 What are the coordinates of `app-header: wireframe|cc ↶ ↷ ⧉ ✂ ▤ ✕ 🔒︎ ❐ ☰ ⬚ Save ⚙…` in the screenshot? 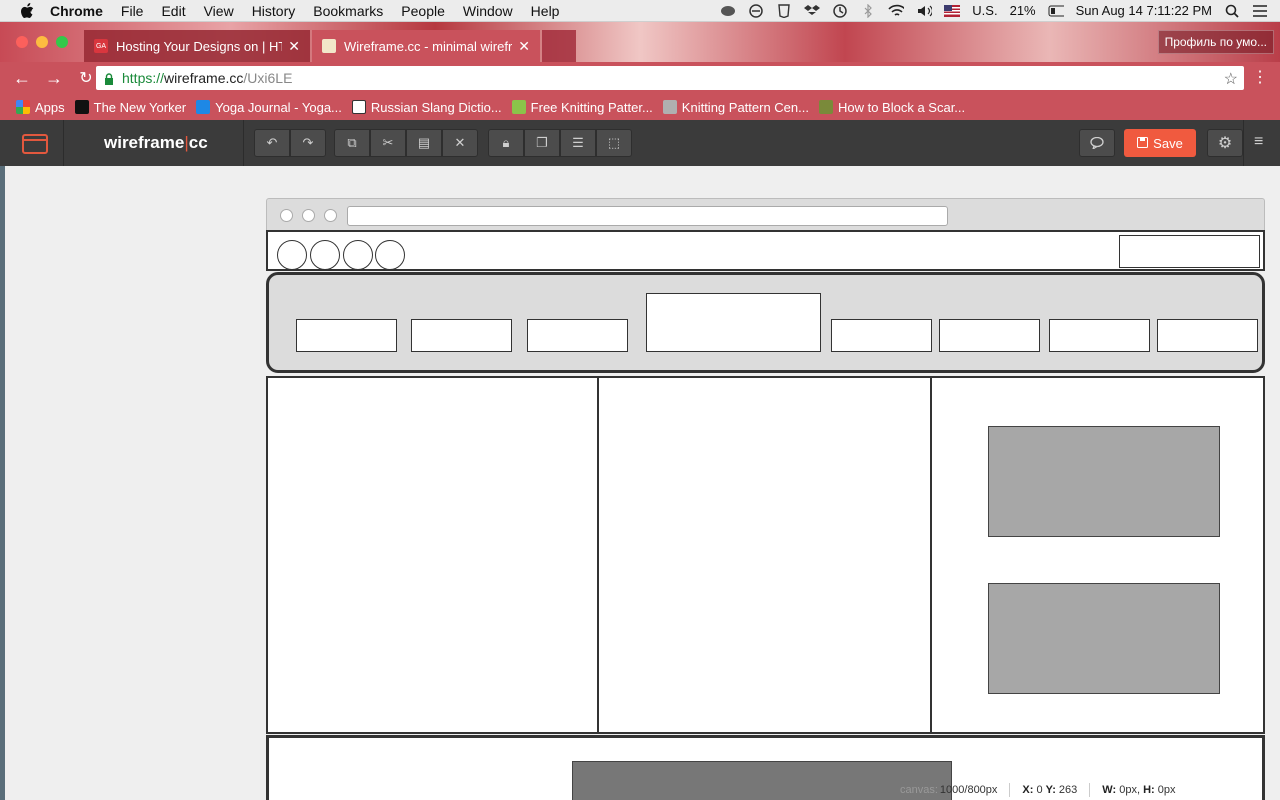 It's located at (640, 143).